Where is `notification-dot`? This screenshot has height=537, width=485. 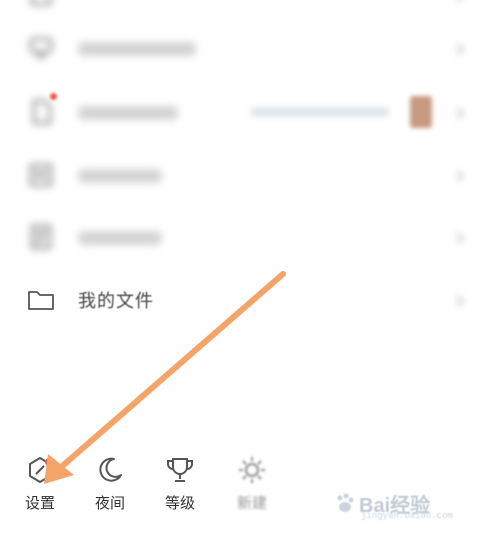 notification-dot is located at coordinates (53, 96).